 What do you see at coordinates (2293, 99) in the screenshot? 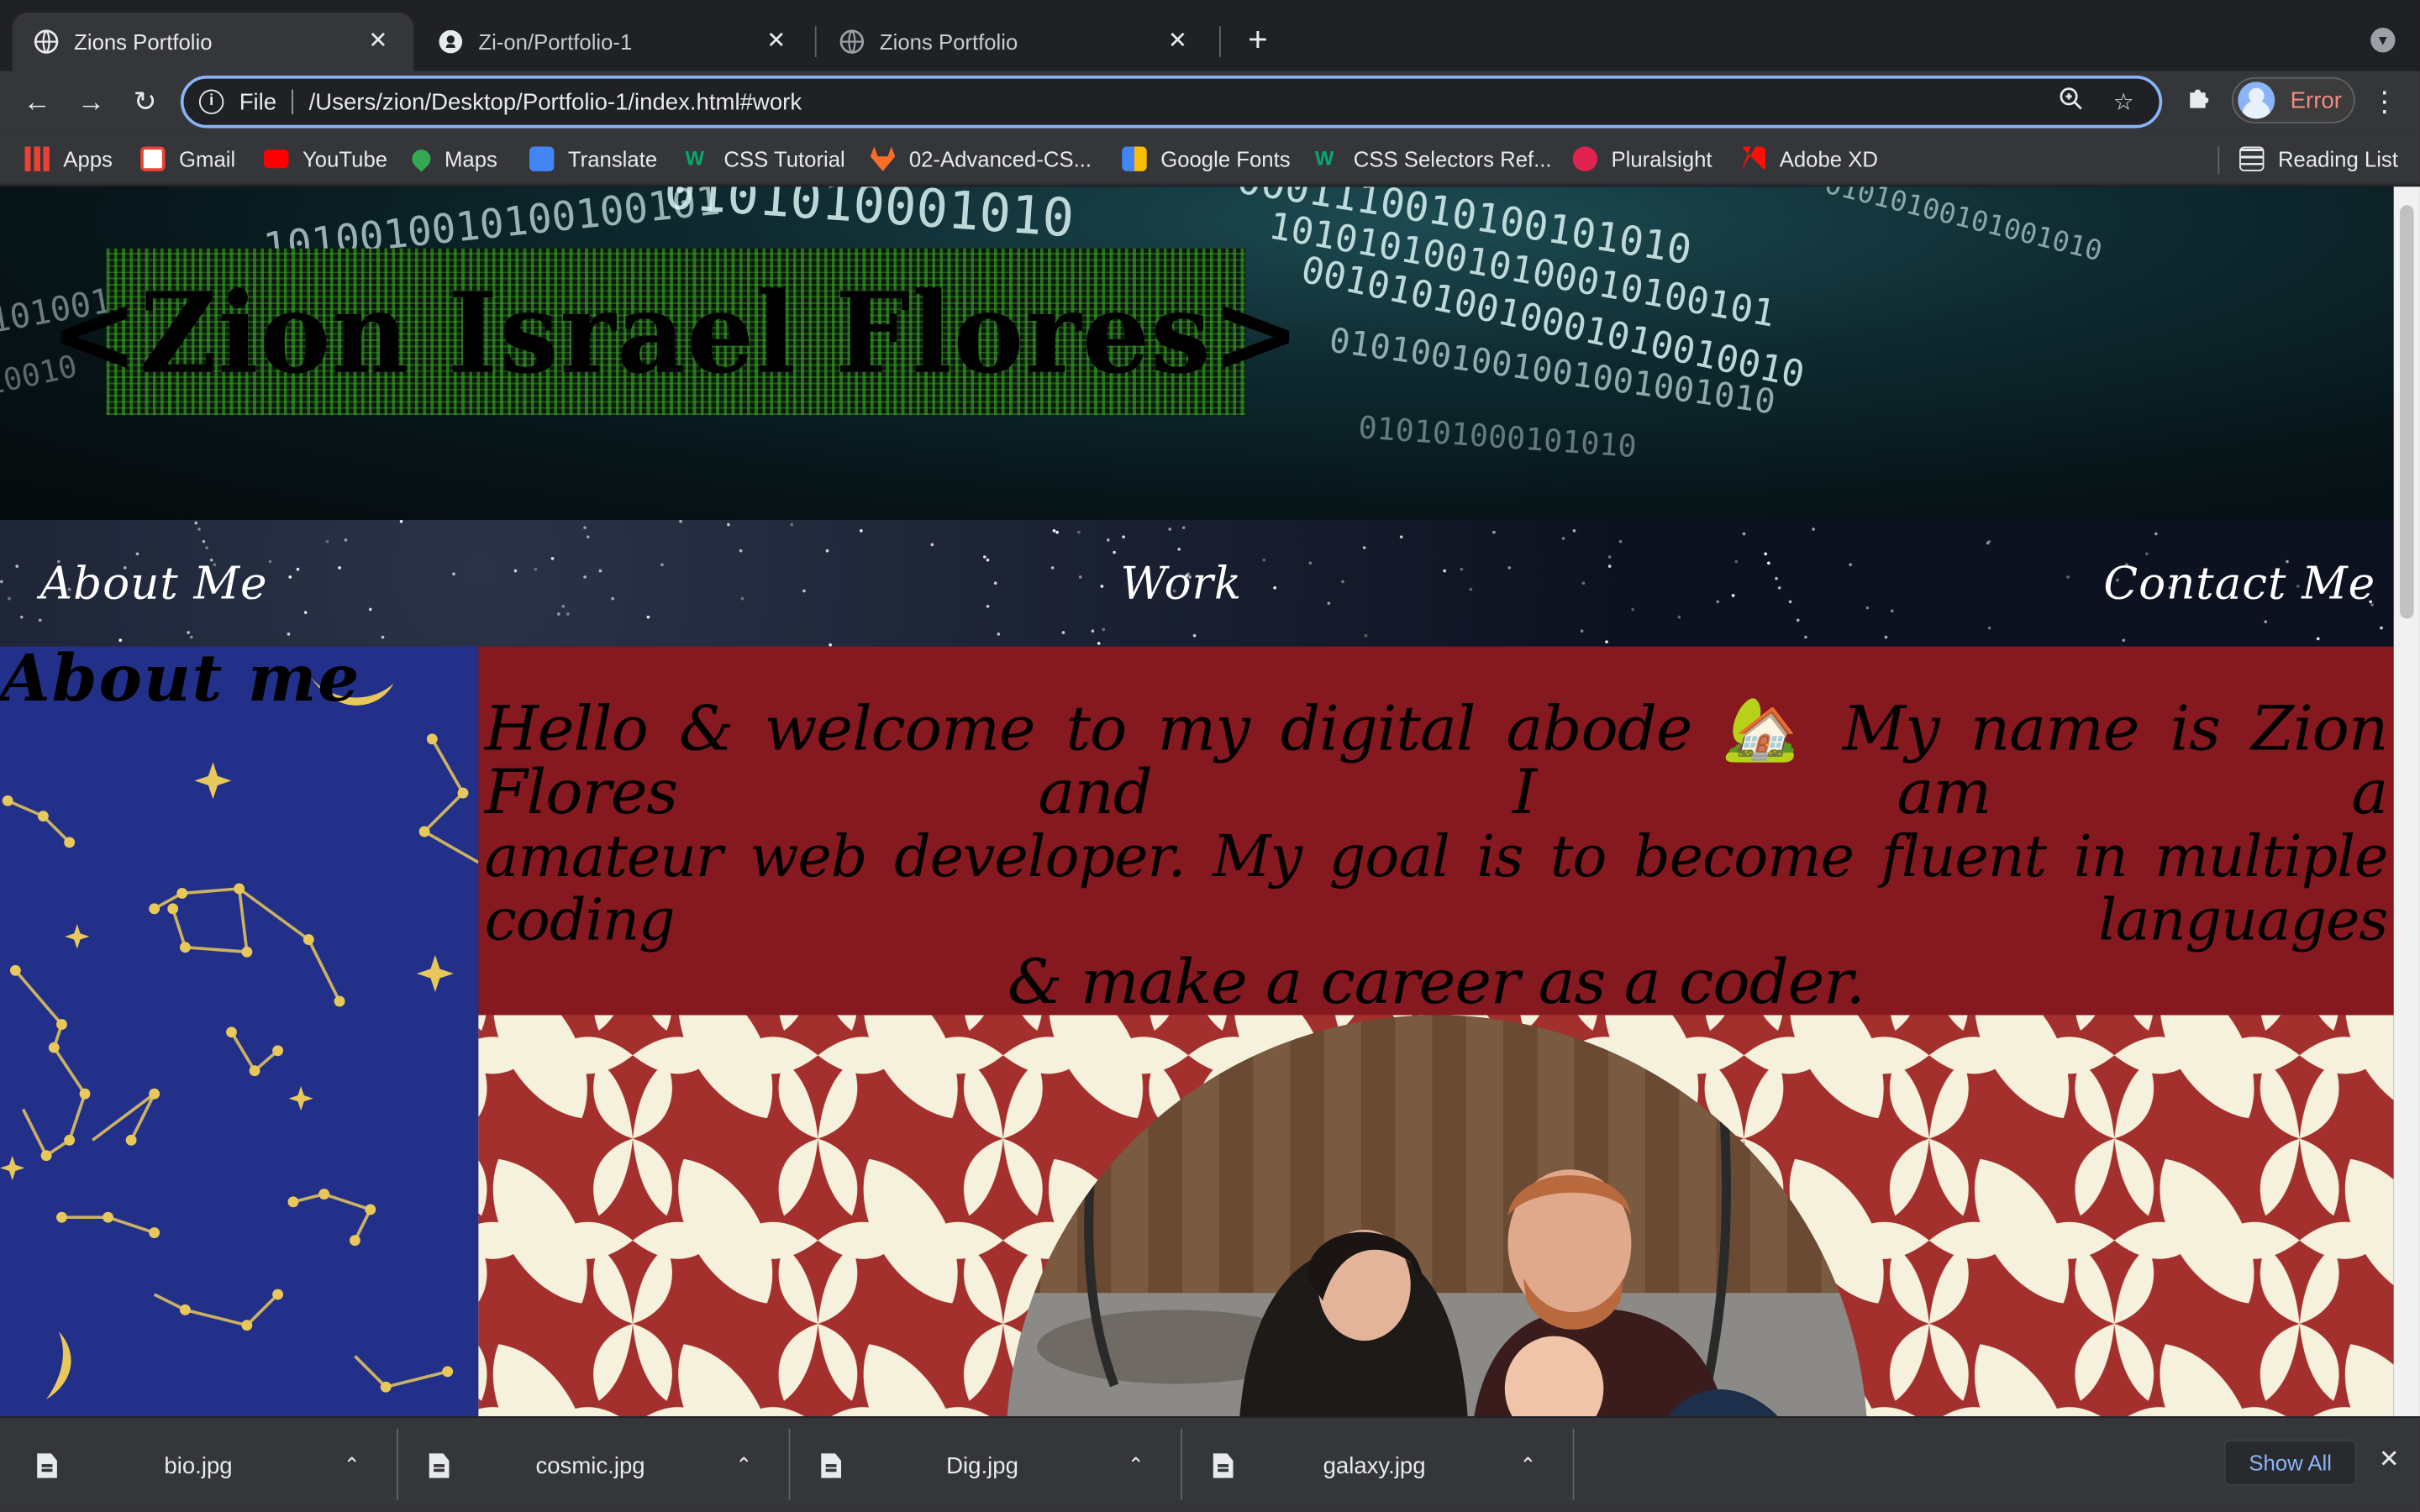
I see `profile-button: Error` at bounding box center [2293, 99].